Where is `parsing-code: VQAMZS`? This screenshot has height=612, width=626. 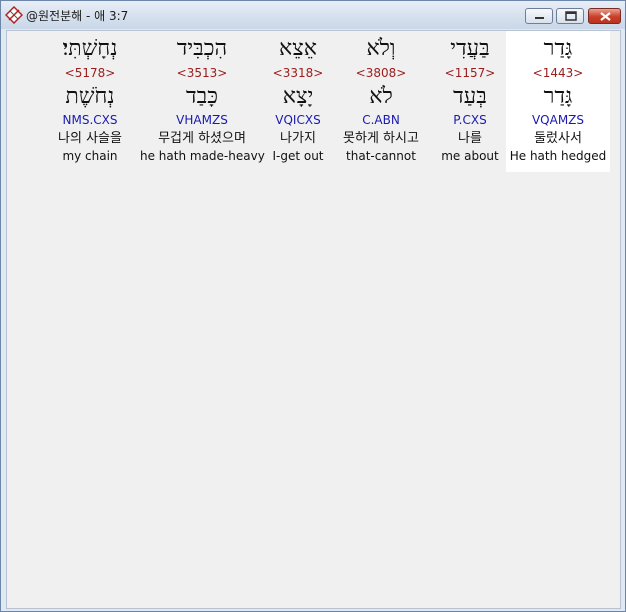
parsing-code: VQAMZS is located at coordinates (558, 120).